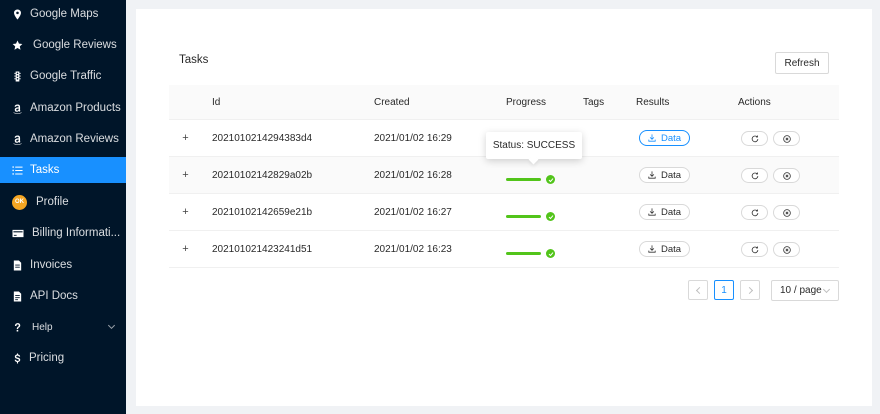  Describe the element at coordinates (17, 358) in the screenshot. I see `dollar-icon` at that location.